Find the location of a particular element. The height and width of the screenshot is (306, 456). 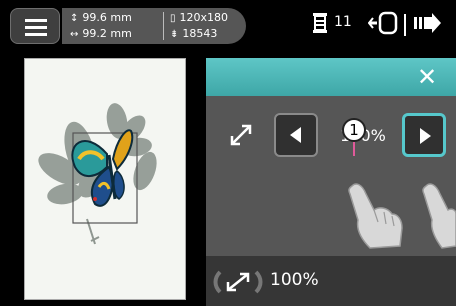

panel-header: ✕ is located at coordinates (331, 77).